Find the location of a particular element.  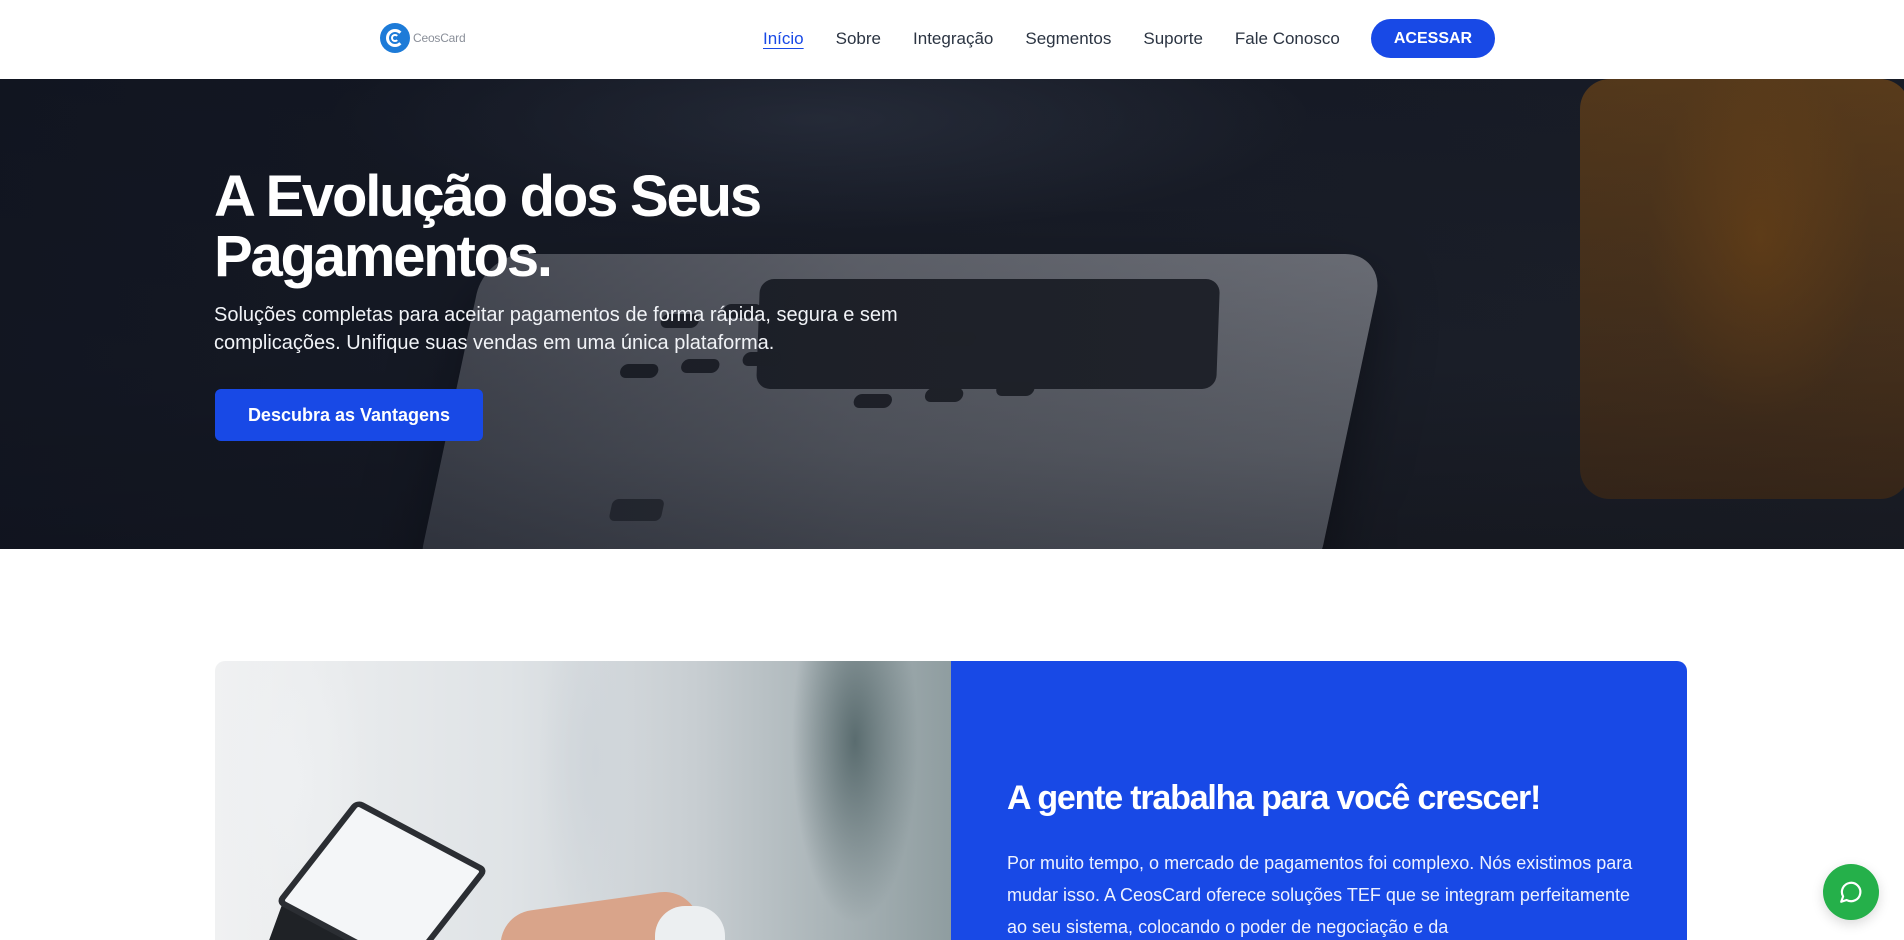

descubra-vantagens-button: Descubra as Vantagens is located at coordinates (349, 415).